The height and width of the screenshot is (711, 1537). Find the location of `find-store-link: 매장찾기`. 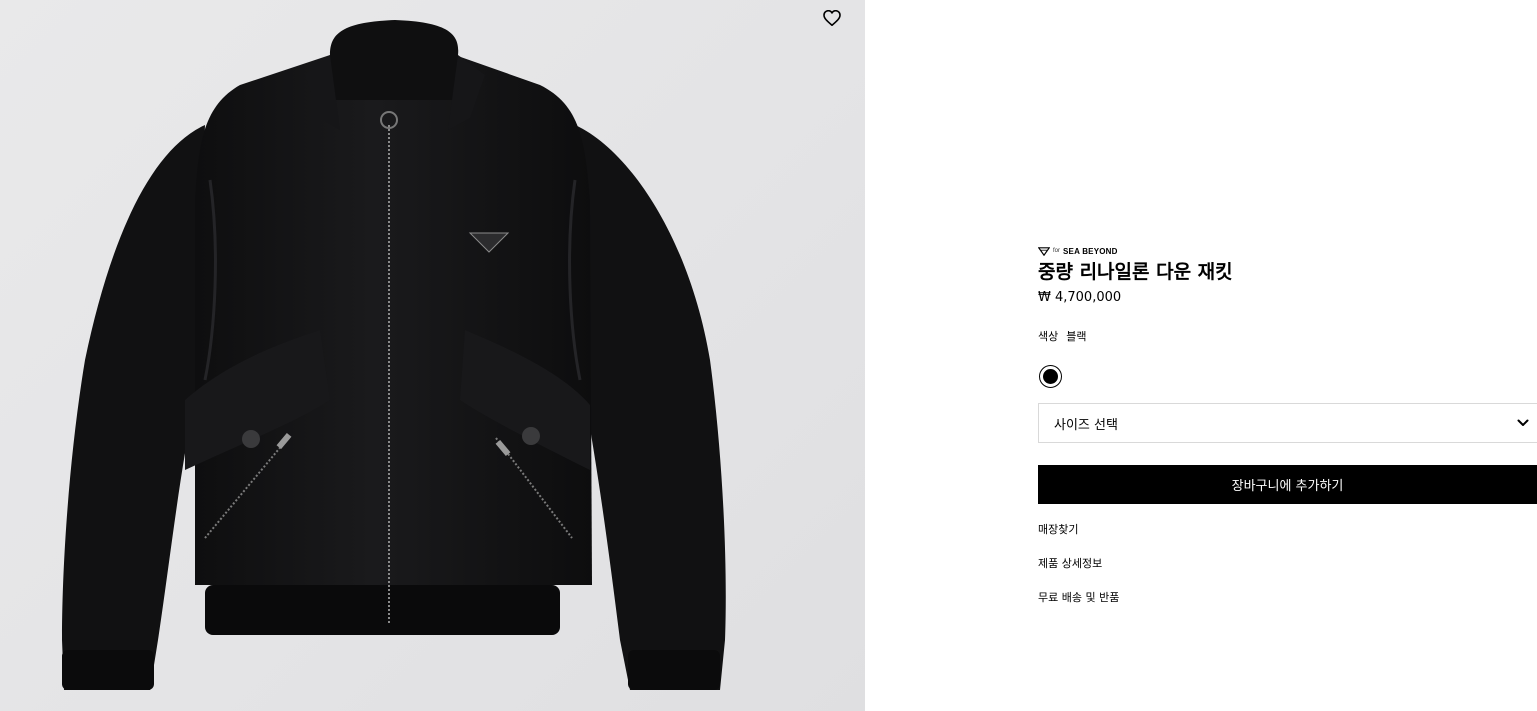

find-store-link: 매장찾기 is located at coordinates (1287, 530).